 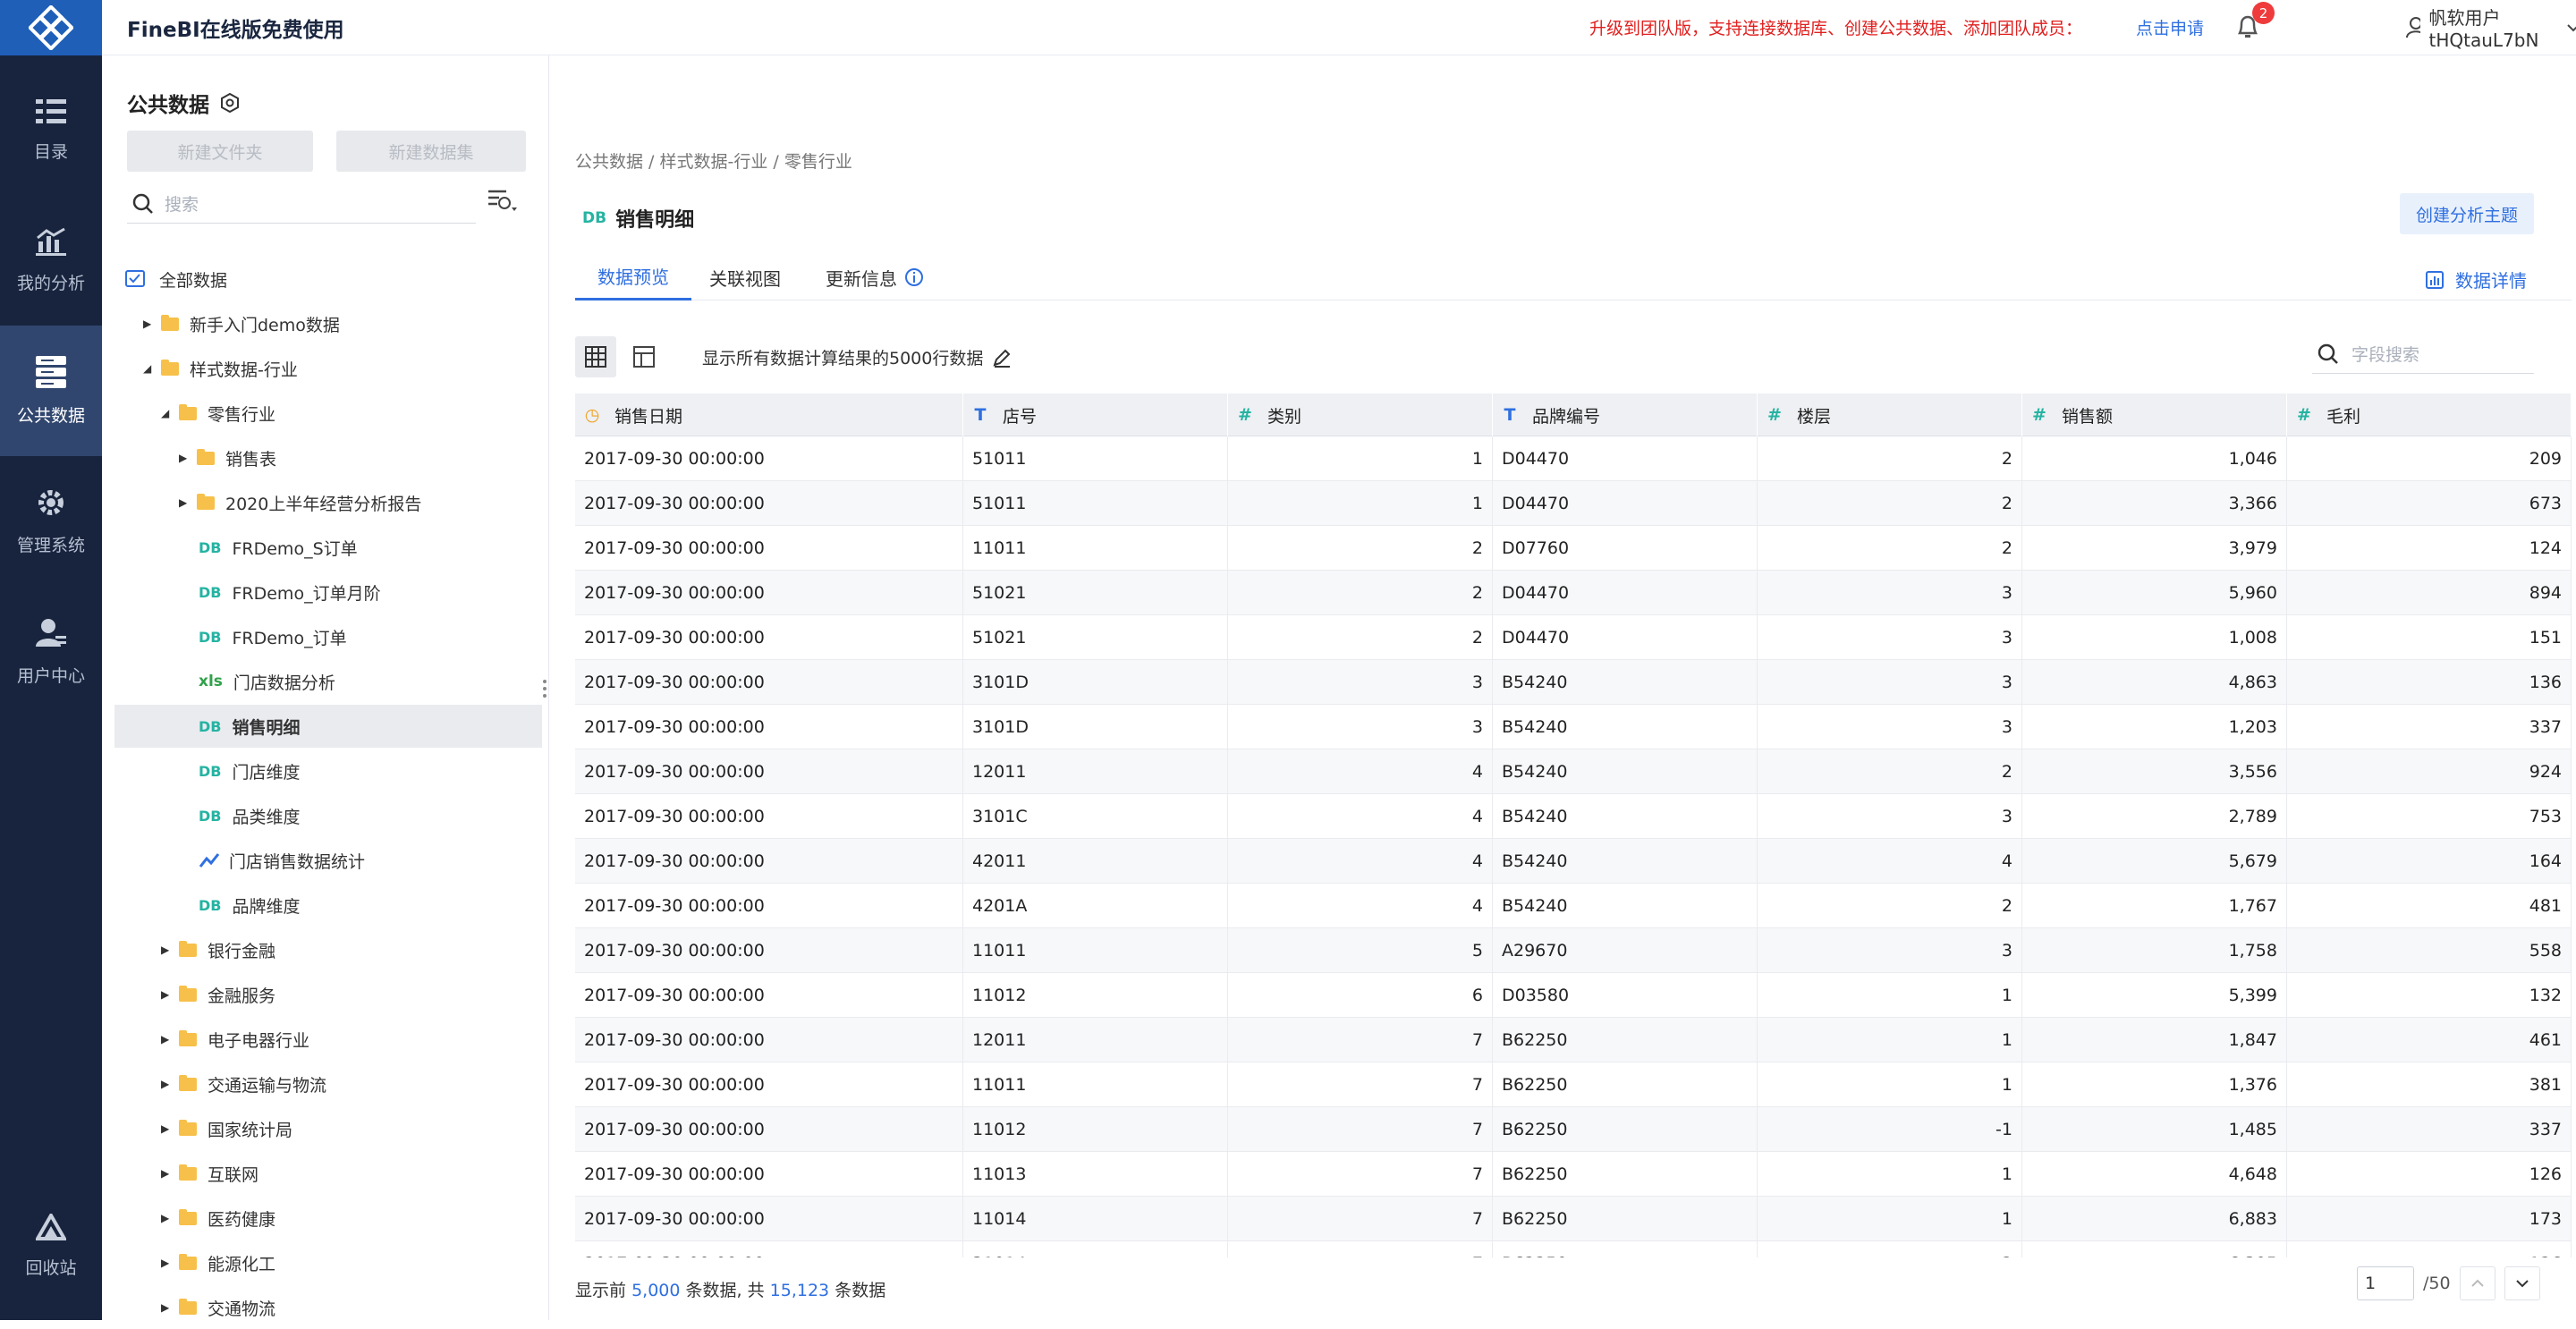 What do you see at coordinates (218, 1218) in the screenshot?
I see `tree-item-folder: ▶ 医药健康` at bounding box center [218, 1218].